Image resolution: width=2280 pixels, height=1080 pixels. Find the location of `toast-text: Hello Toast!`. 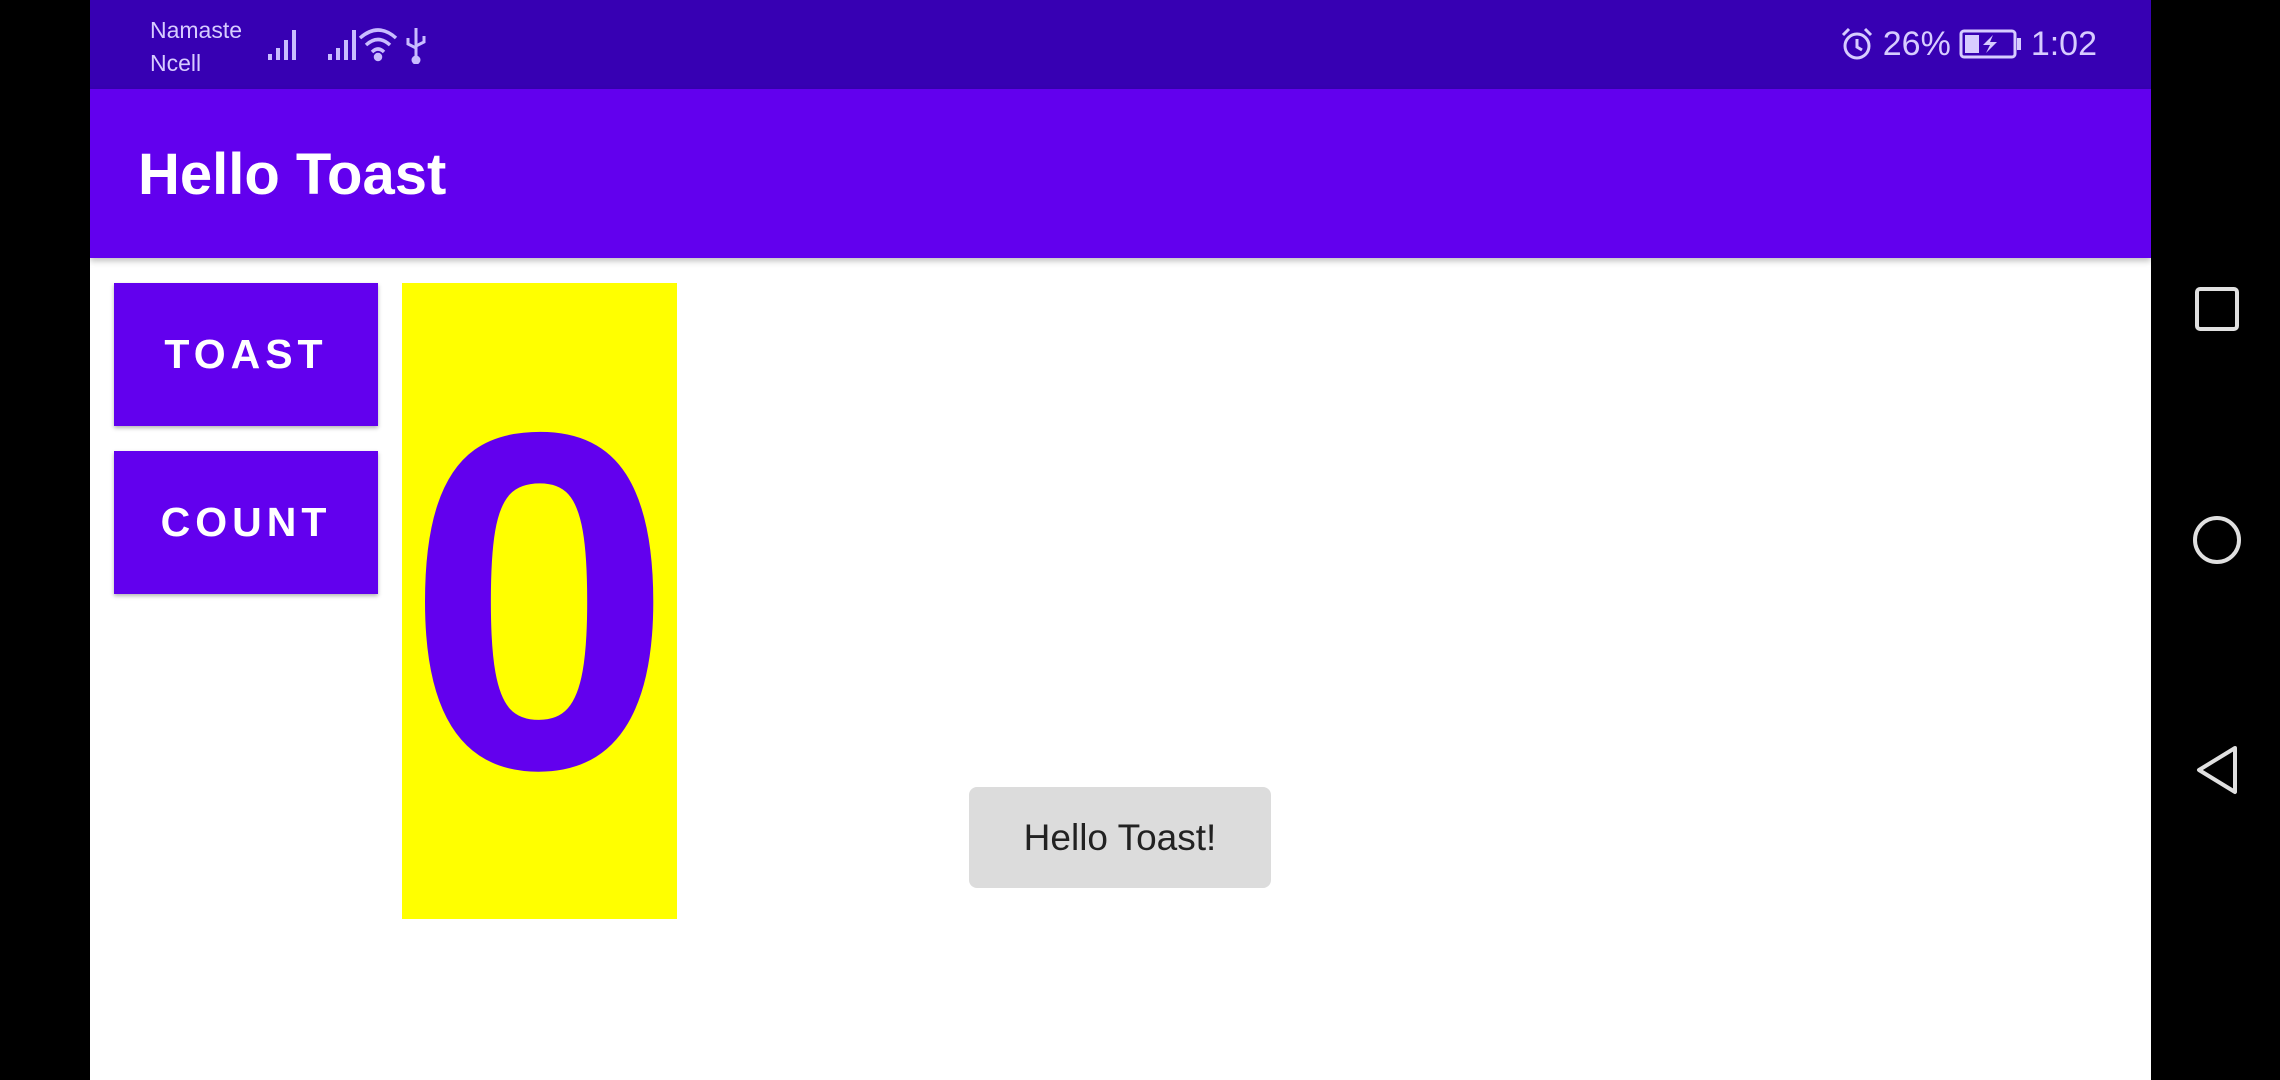

toast-text: Hello Toast! is located at coordinates (1120, 837).